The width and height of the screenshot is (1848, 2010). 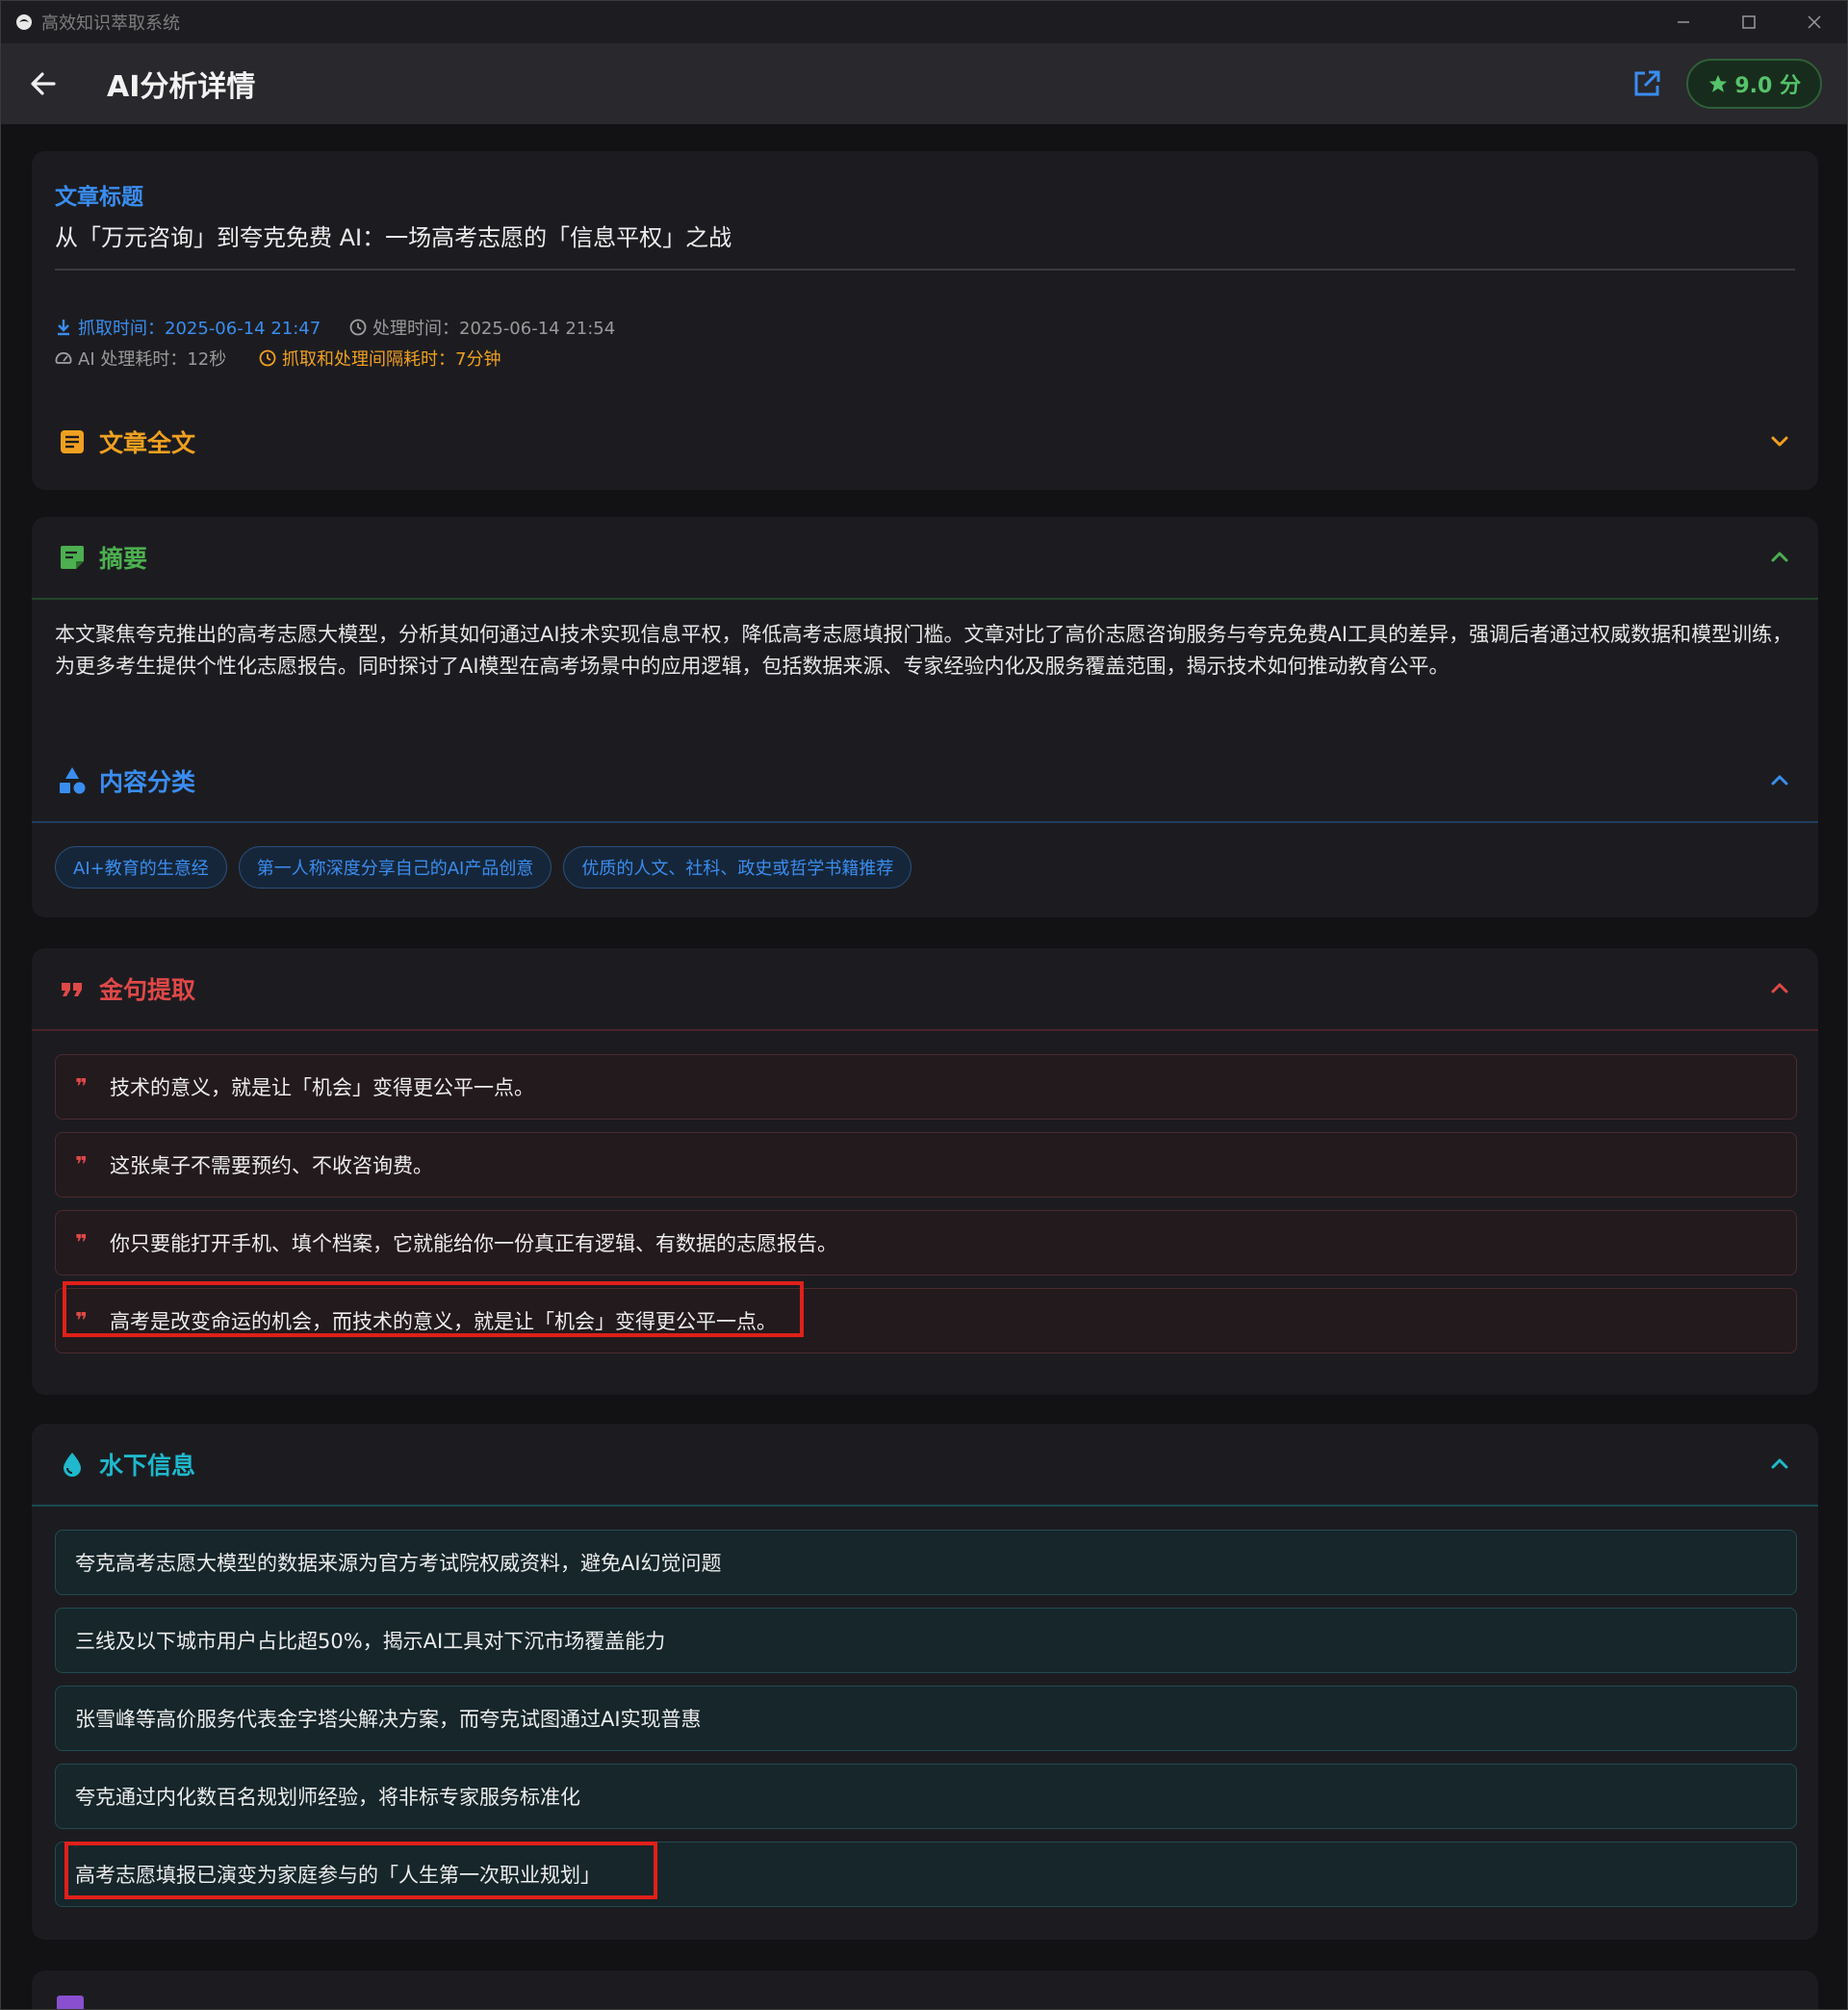 I want to click on download-icon, so click(x=63, y=328).